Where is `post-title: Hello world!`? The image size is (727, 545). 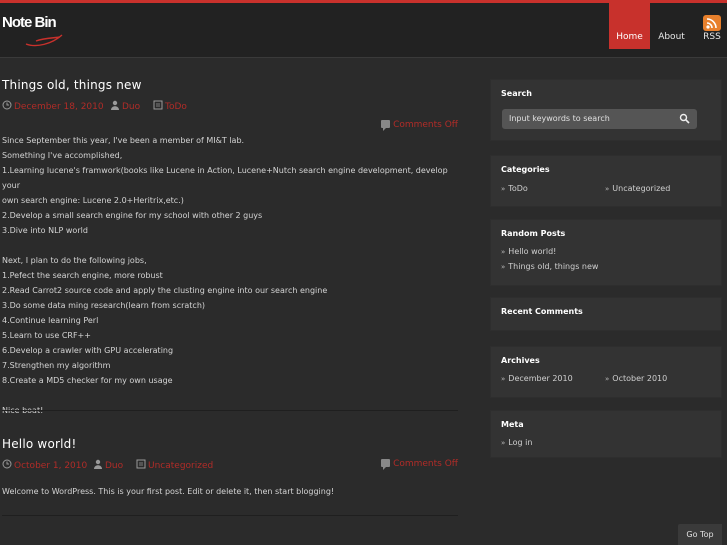 post-title: Hello world! is located at coordinates (231, 444).